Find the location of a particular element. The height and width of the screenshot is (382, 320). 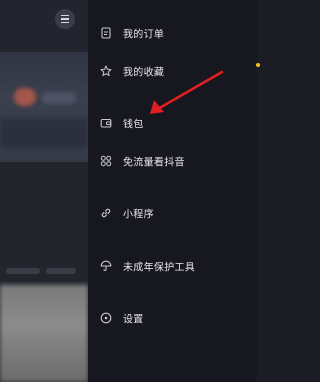

menu-item-label: 未成年保护工具 is located at coordinates (159, 268).